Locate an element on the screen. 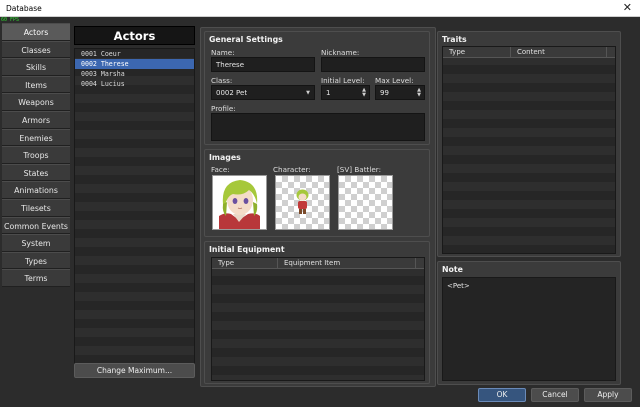 Image resolution: width=640 pixels, height=407 pixels. face-portrait-icon is located at coordinates (239, 202).